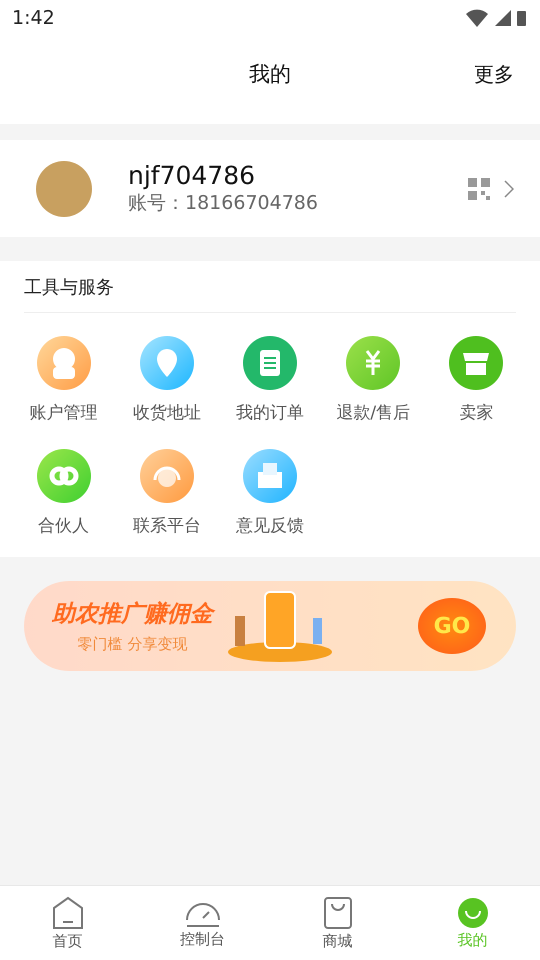 This screenshot has width=540, height=960. What do you see at coordinates (192, 175) in the screenshot?
I see `user-name: njf704786` at bounding box center [192, 175].